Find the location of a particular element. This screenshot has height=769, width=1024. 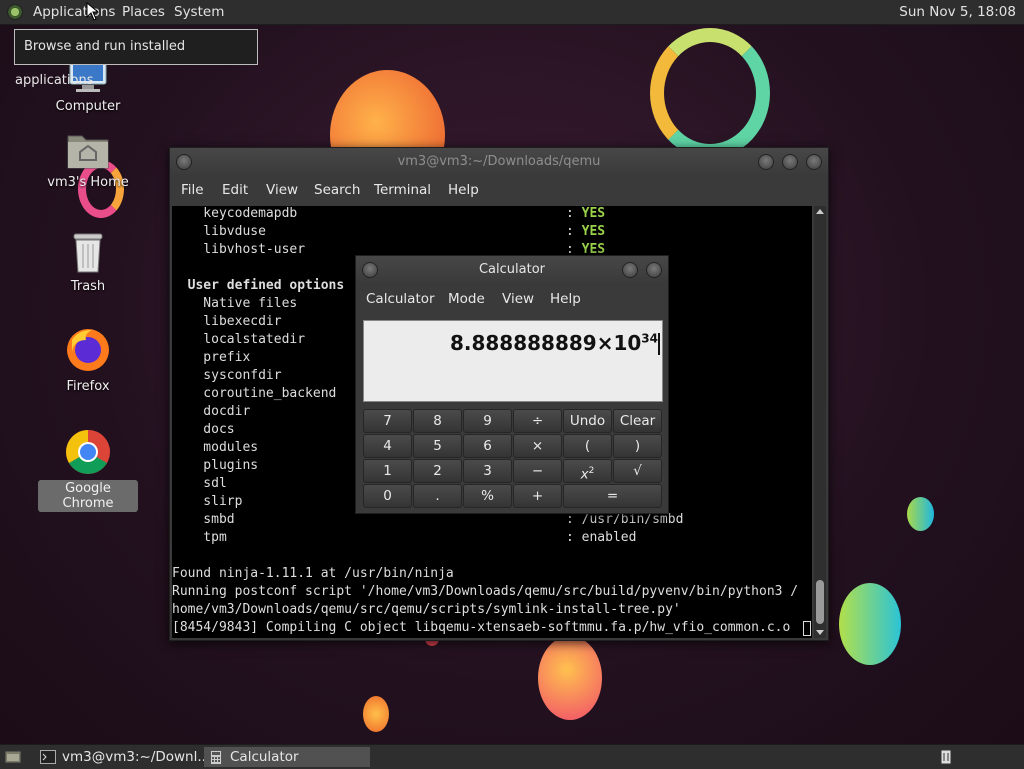

key-label: 1 is located at coordinates (387, 471).